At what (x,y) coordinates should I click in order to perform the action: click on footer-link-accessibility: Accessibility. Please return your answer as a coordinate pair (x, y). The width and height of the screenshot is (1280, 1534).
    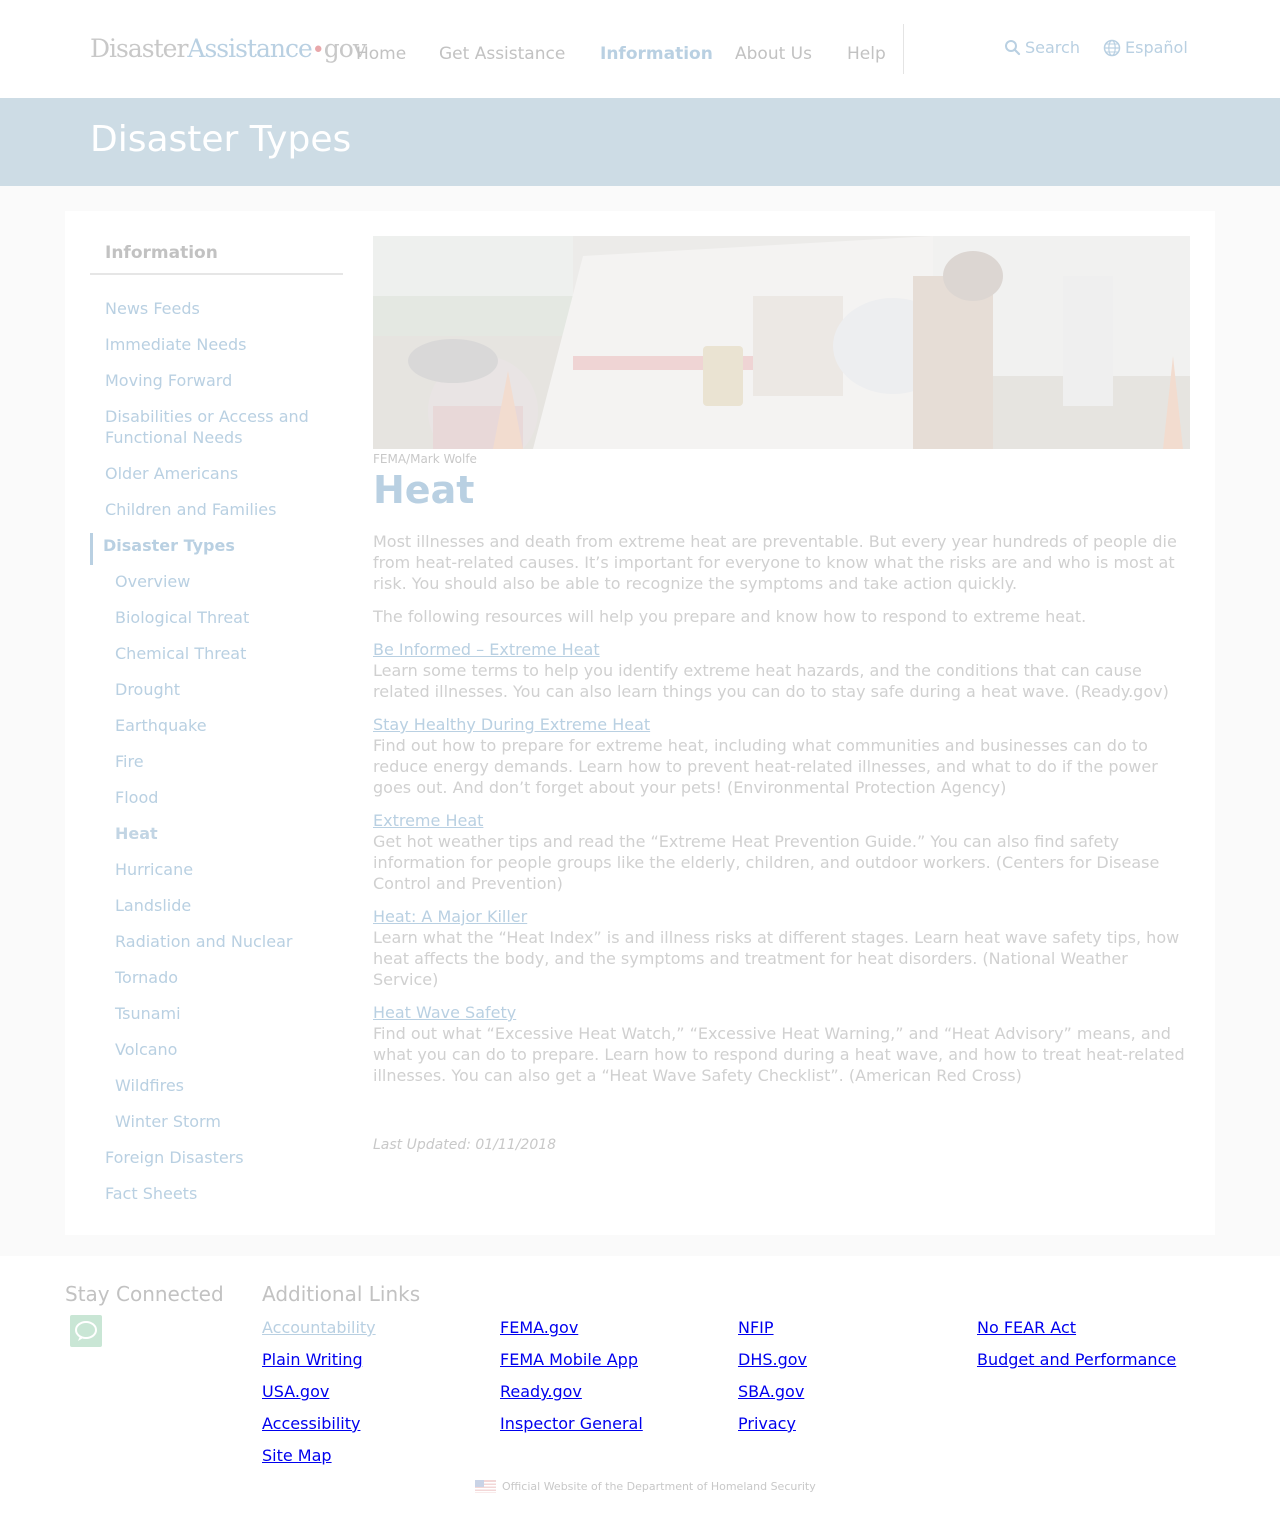
    Looking at the image, I should click on (311, 1424).